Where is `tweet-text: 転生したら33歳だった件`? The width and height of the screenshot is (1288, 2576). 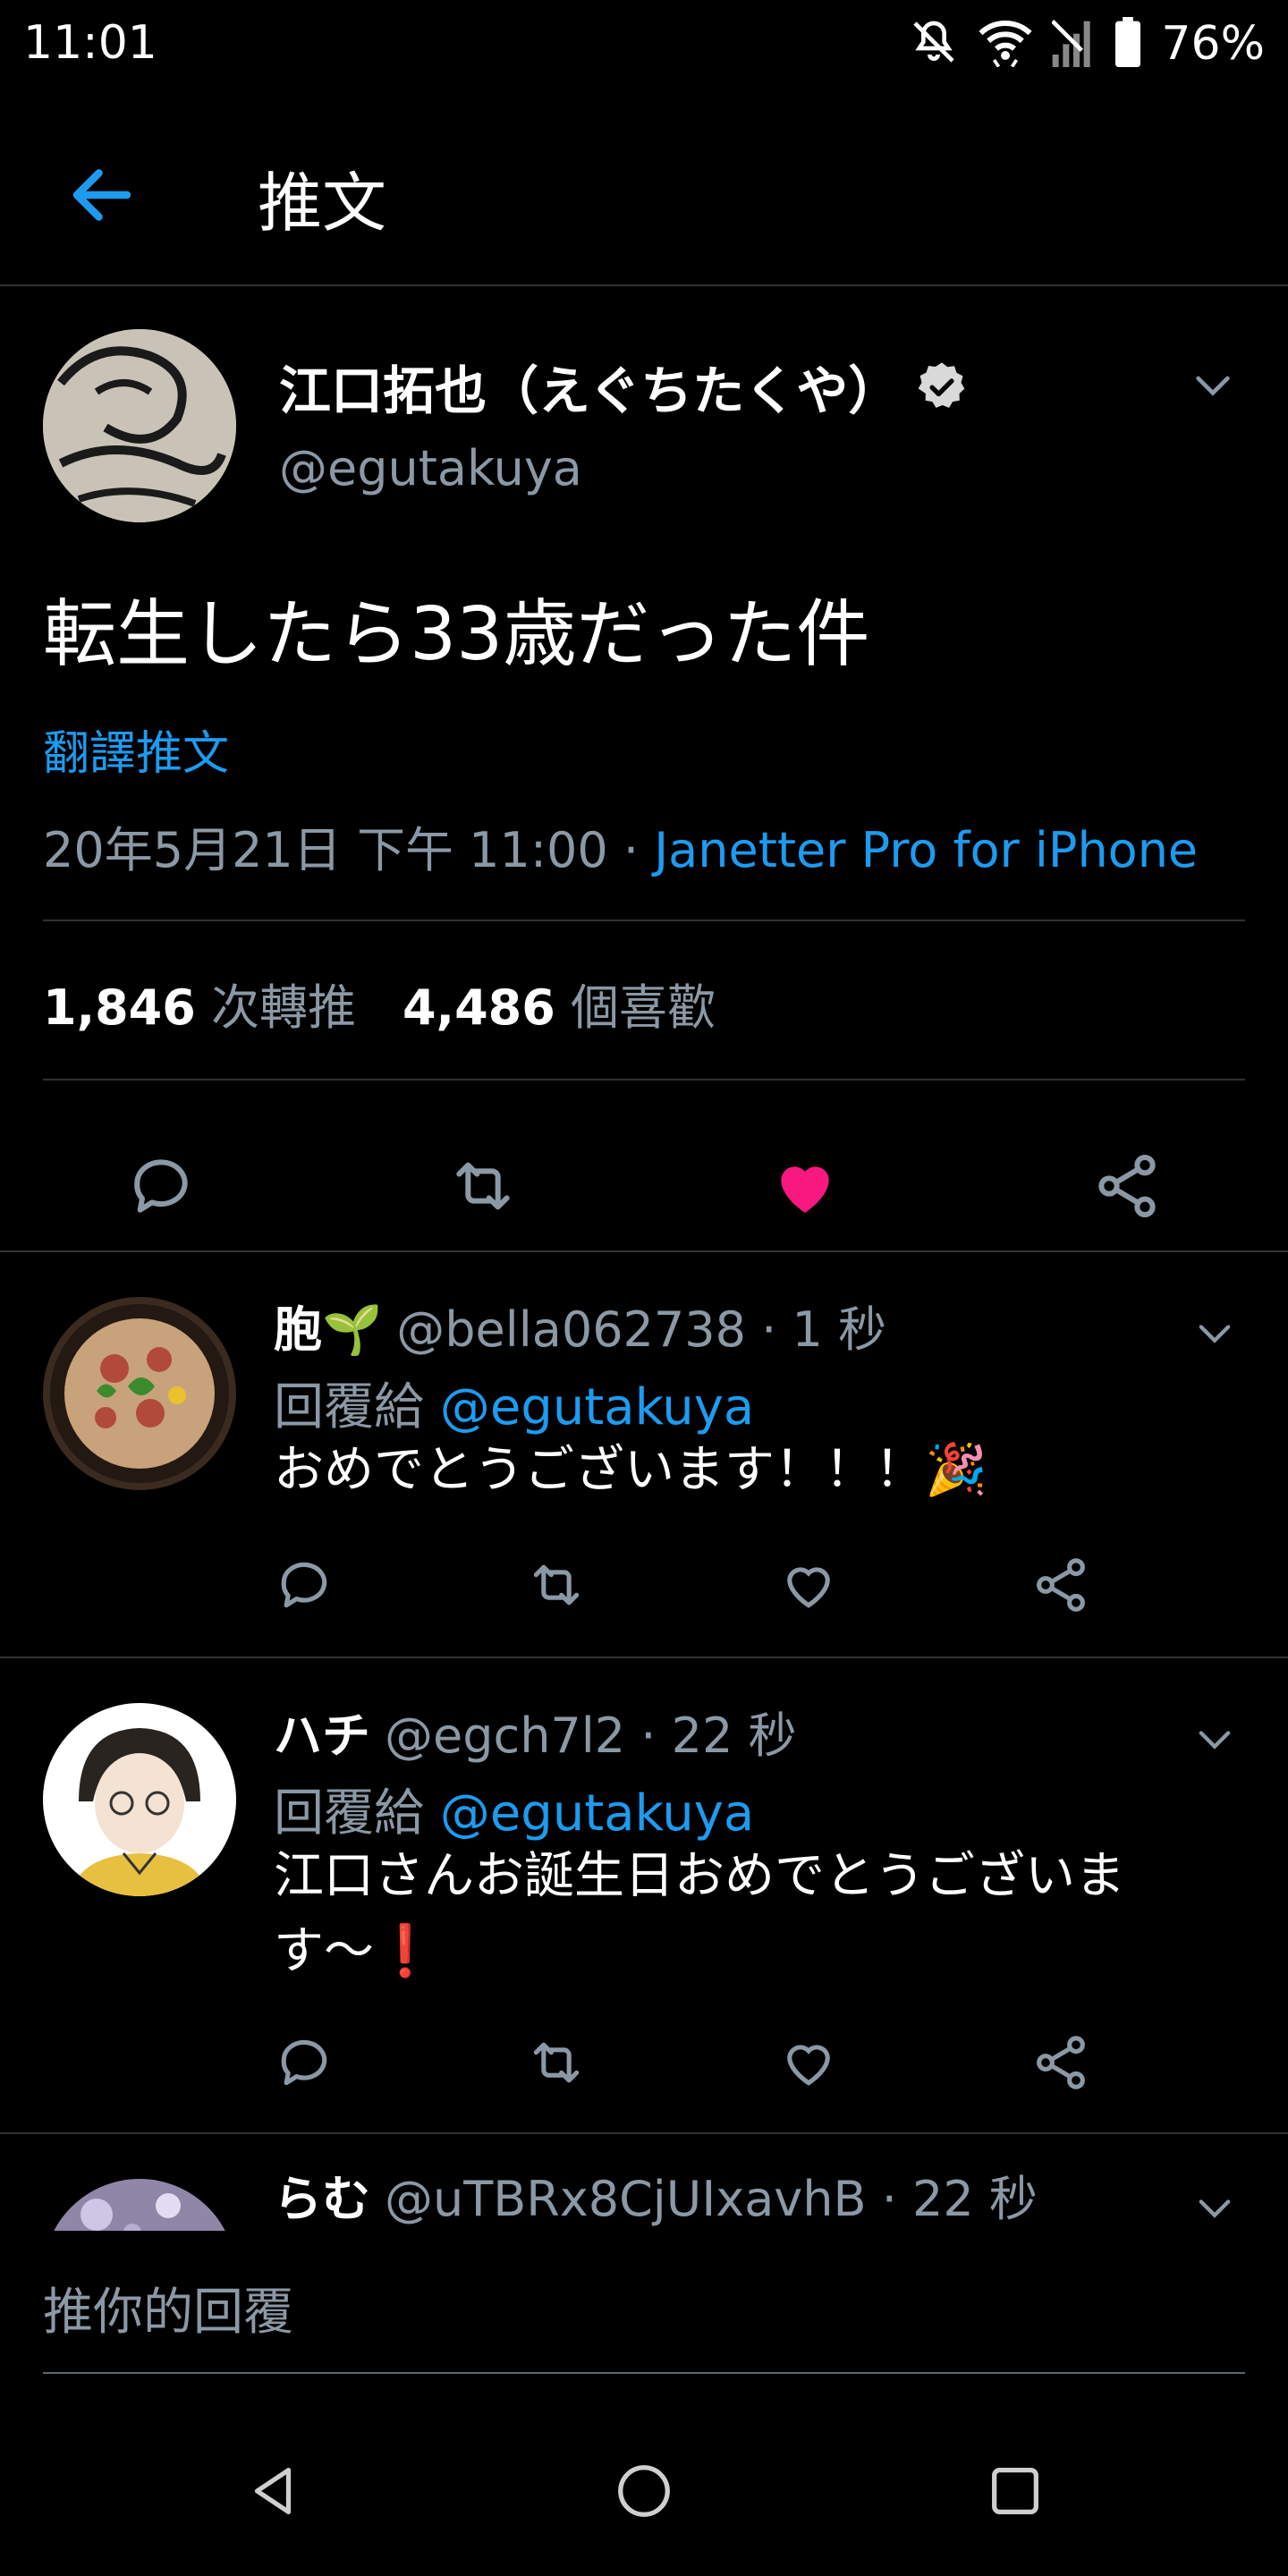
tweet-text: 転生したら33歳だった件 is located at coordinates (456, 634).